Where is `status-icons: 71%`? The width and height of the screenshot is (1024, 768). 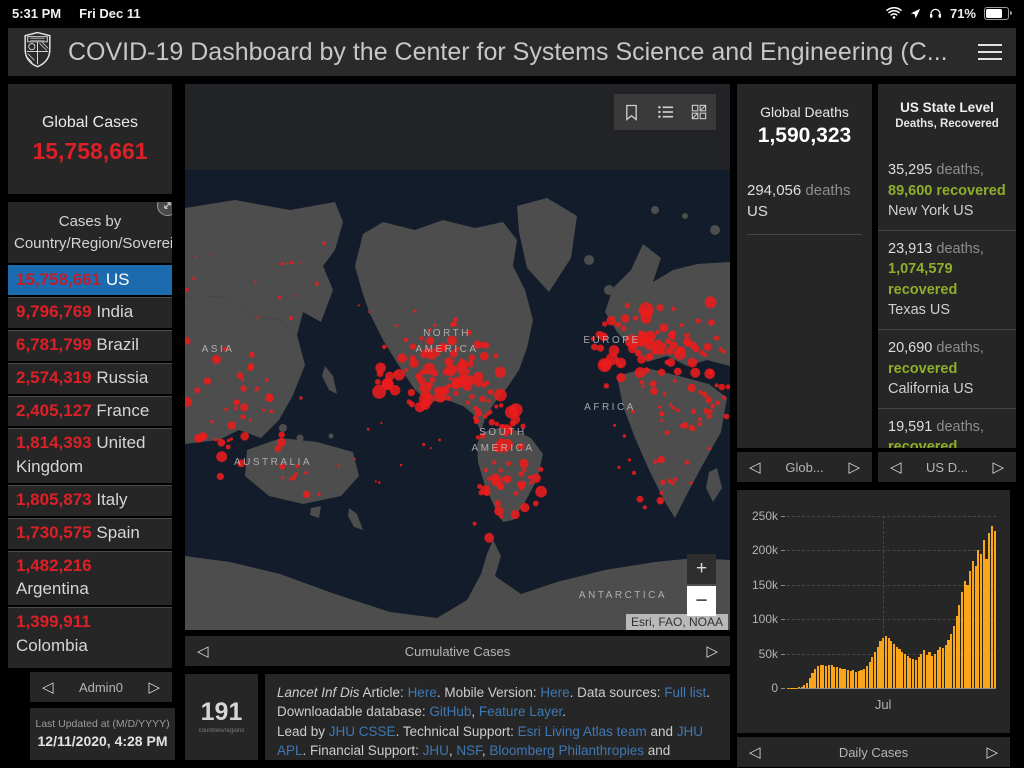
status-icons: 71% is located at coordinates (949, 13).